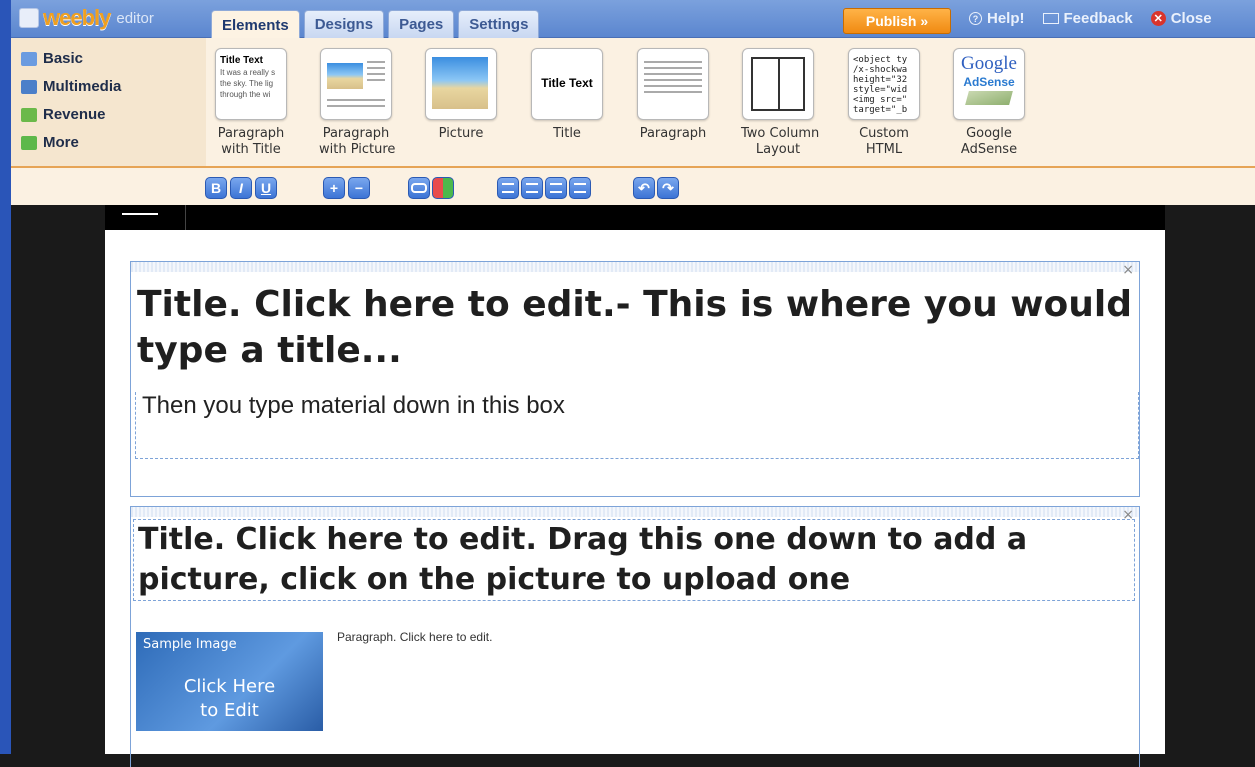 The width and height of the screenshot is (1255, 767). What do you see at coordinates (1006, 18) in the screenshot?
I see `help-label: Help!` at bounding box center [1006, 18].